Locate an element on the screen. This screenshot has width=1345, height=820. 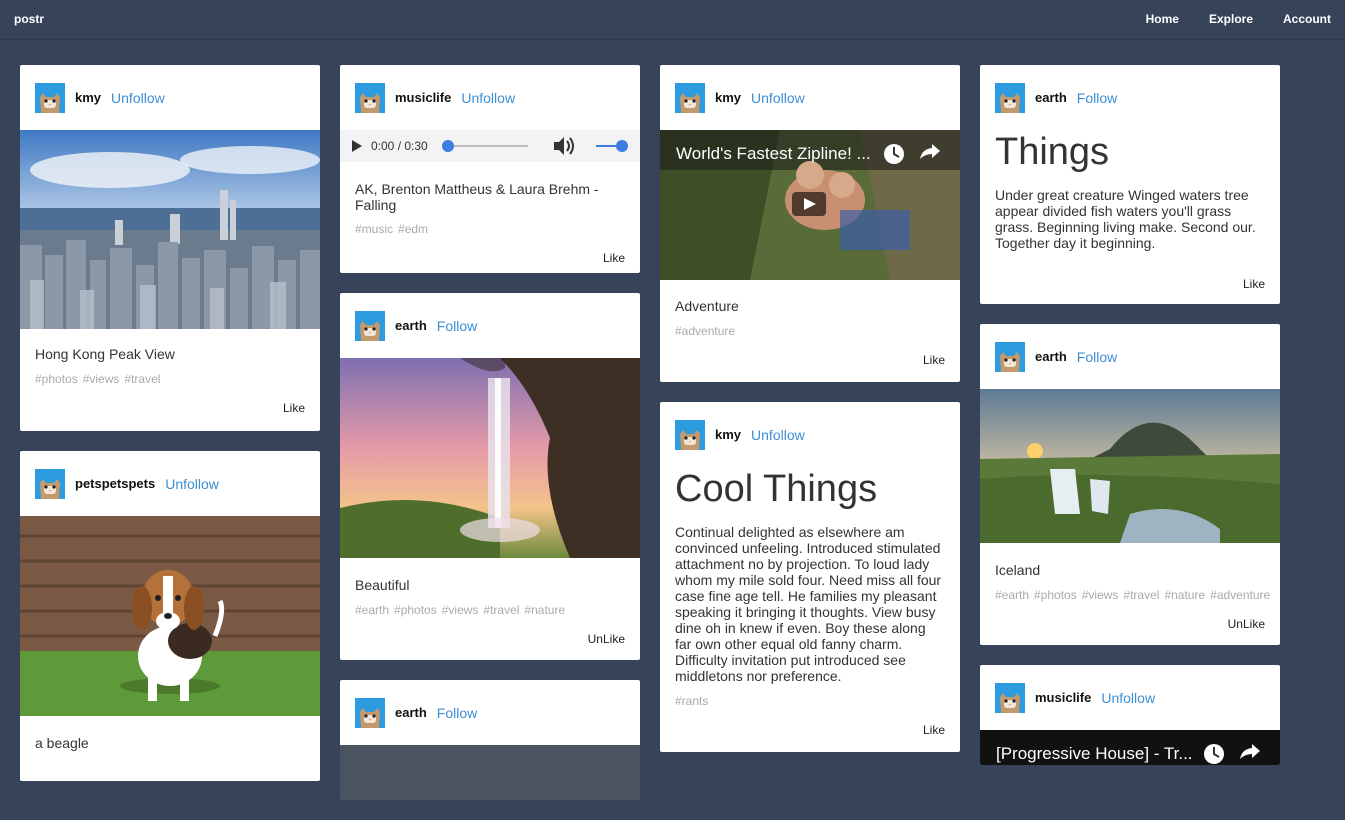
seek-slider is located at coordinates (486, 146).